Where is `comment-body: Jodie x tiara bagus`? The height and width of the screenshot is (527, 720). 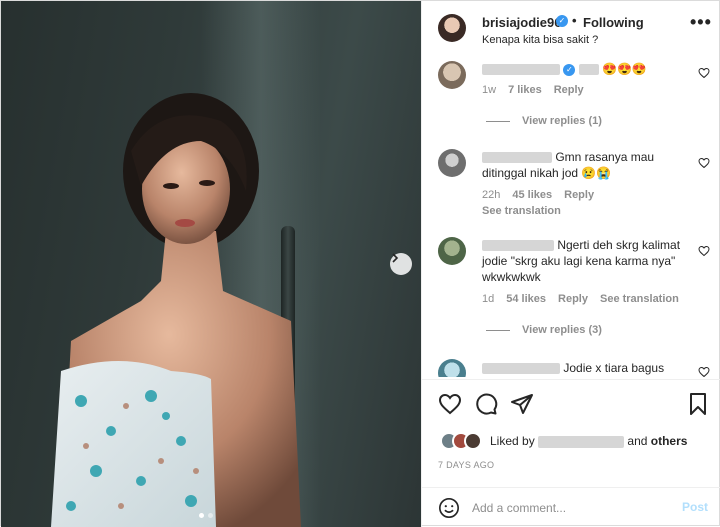
comment-body: Jodie x tiara bagus is located at coordinates (614, 368).